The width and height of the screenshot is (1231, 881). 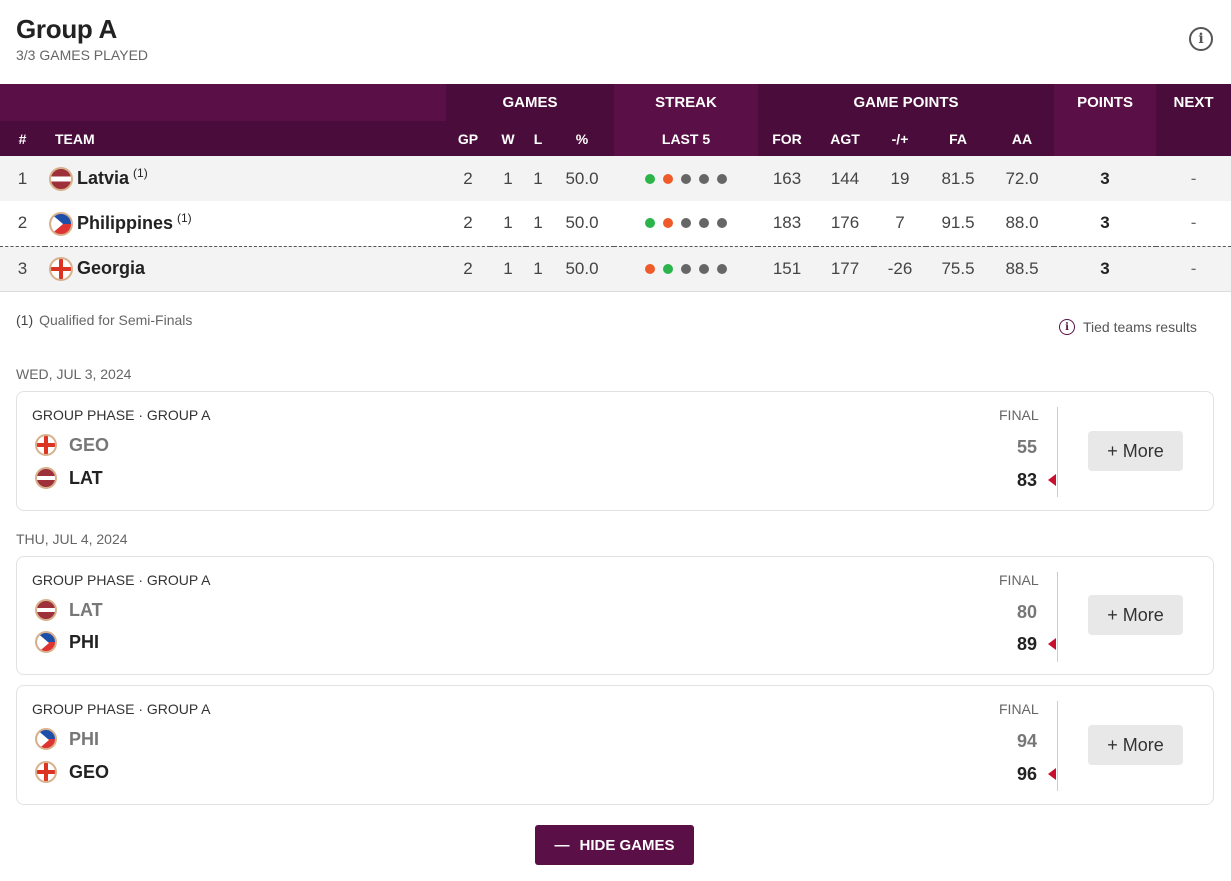 What do you see at coordinates (845, 223) in the screenshot?
I see `agt: 176` at bounding box center [845, 223].